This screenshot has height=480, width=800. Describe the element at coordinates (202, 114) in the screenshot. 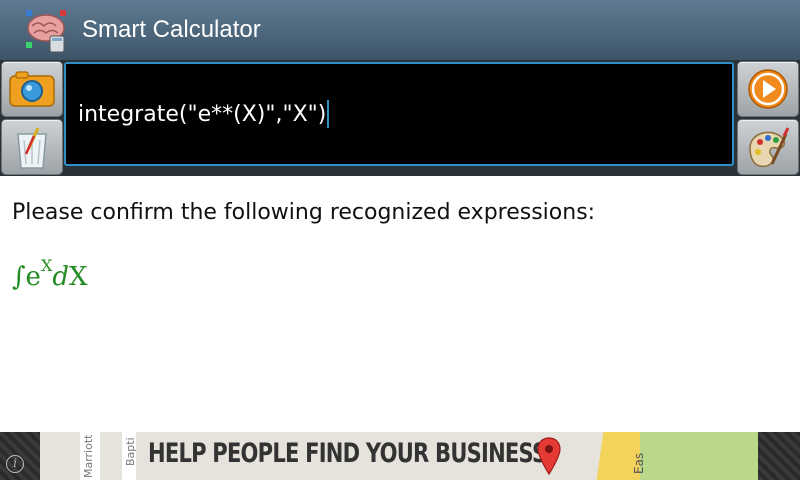

I see `expression-input-text: integrate("e**(X)","X")` at that location.